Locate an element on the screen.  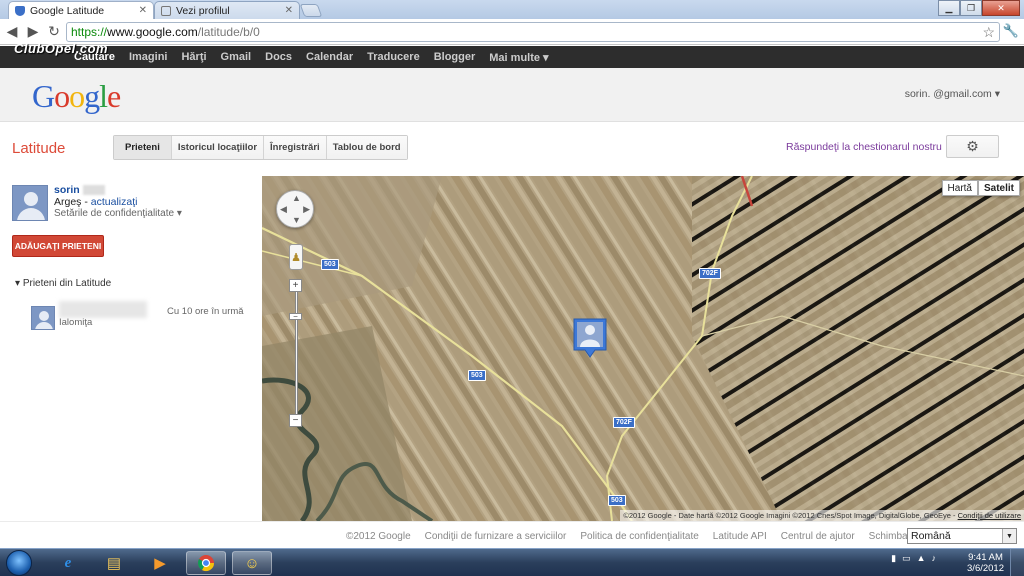
gbar-link: Gmail is located at coordinates (236, 57).